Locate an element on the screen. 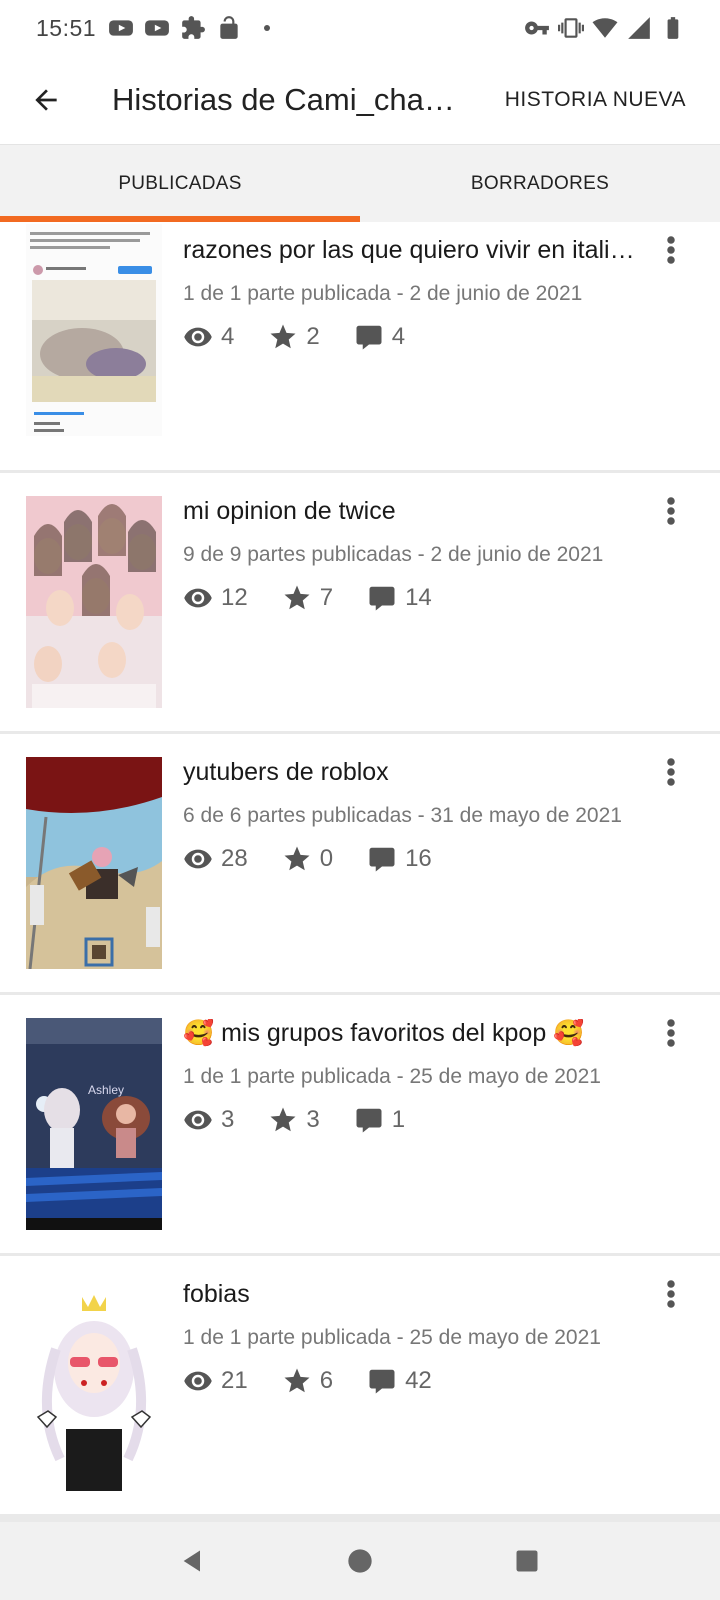  story-title: mi opinion de twice is located at coordinates (418, 511).